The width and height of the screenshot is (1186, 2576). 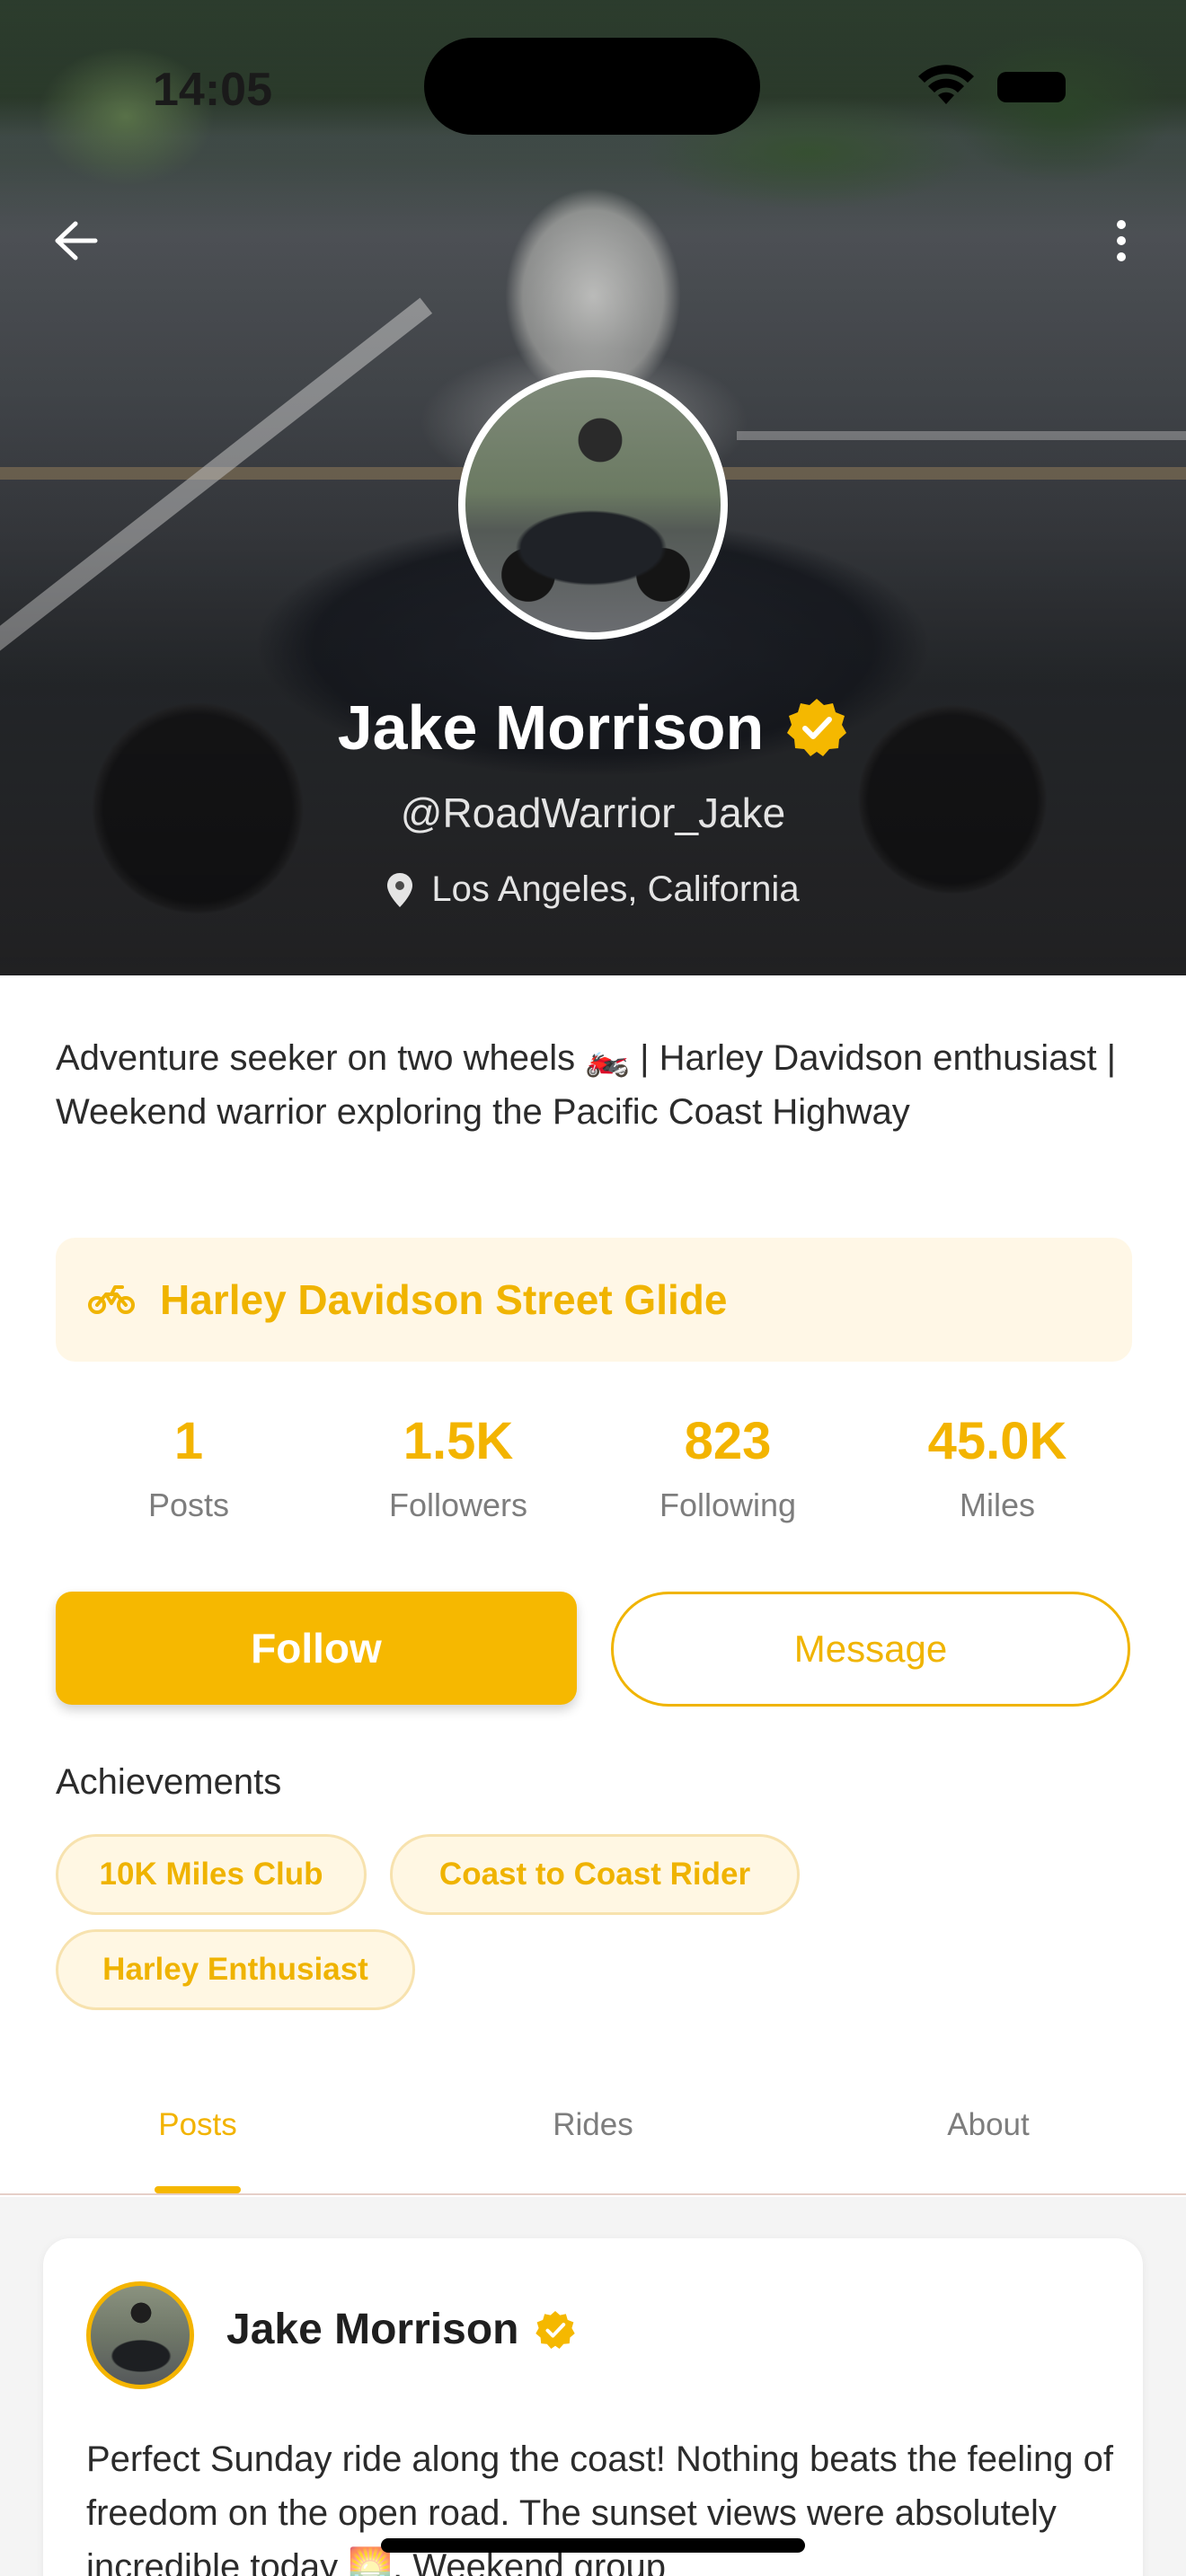 I want to click on stat-value: 1, so click(x=188, y=1441).